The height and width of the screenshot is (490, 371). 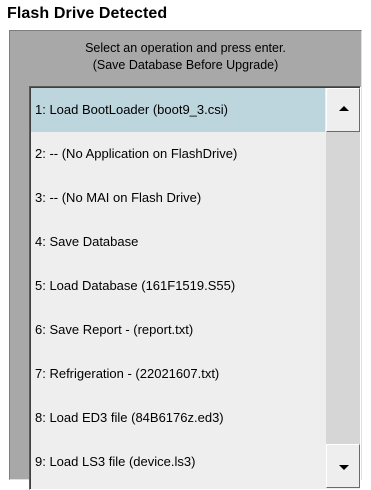 I want to click on list-item-refrigeration: 7: Refrigeration - (22021607.txt), so click(x=178, y=374).